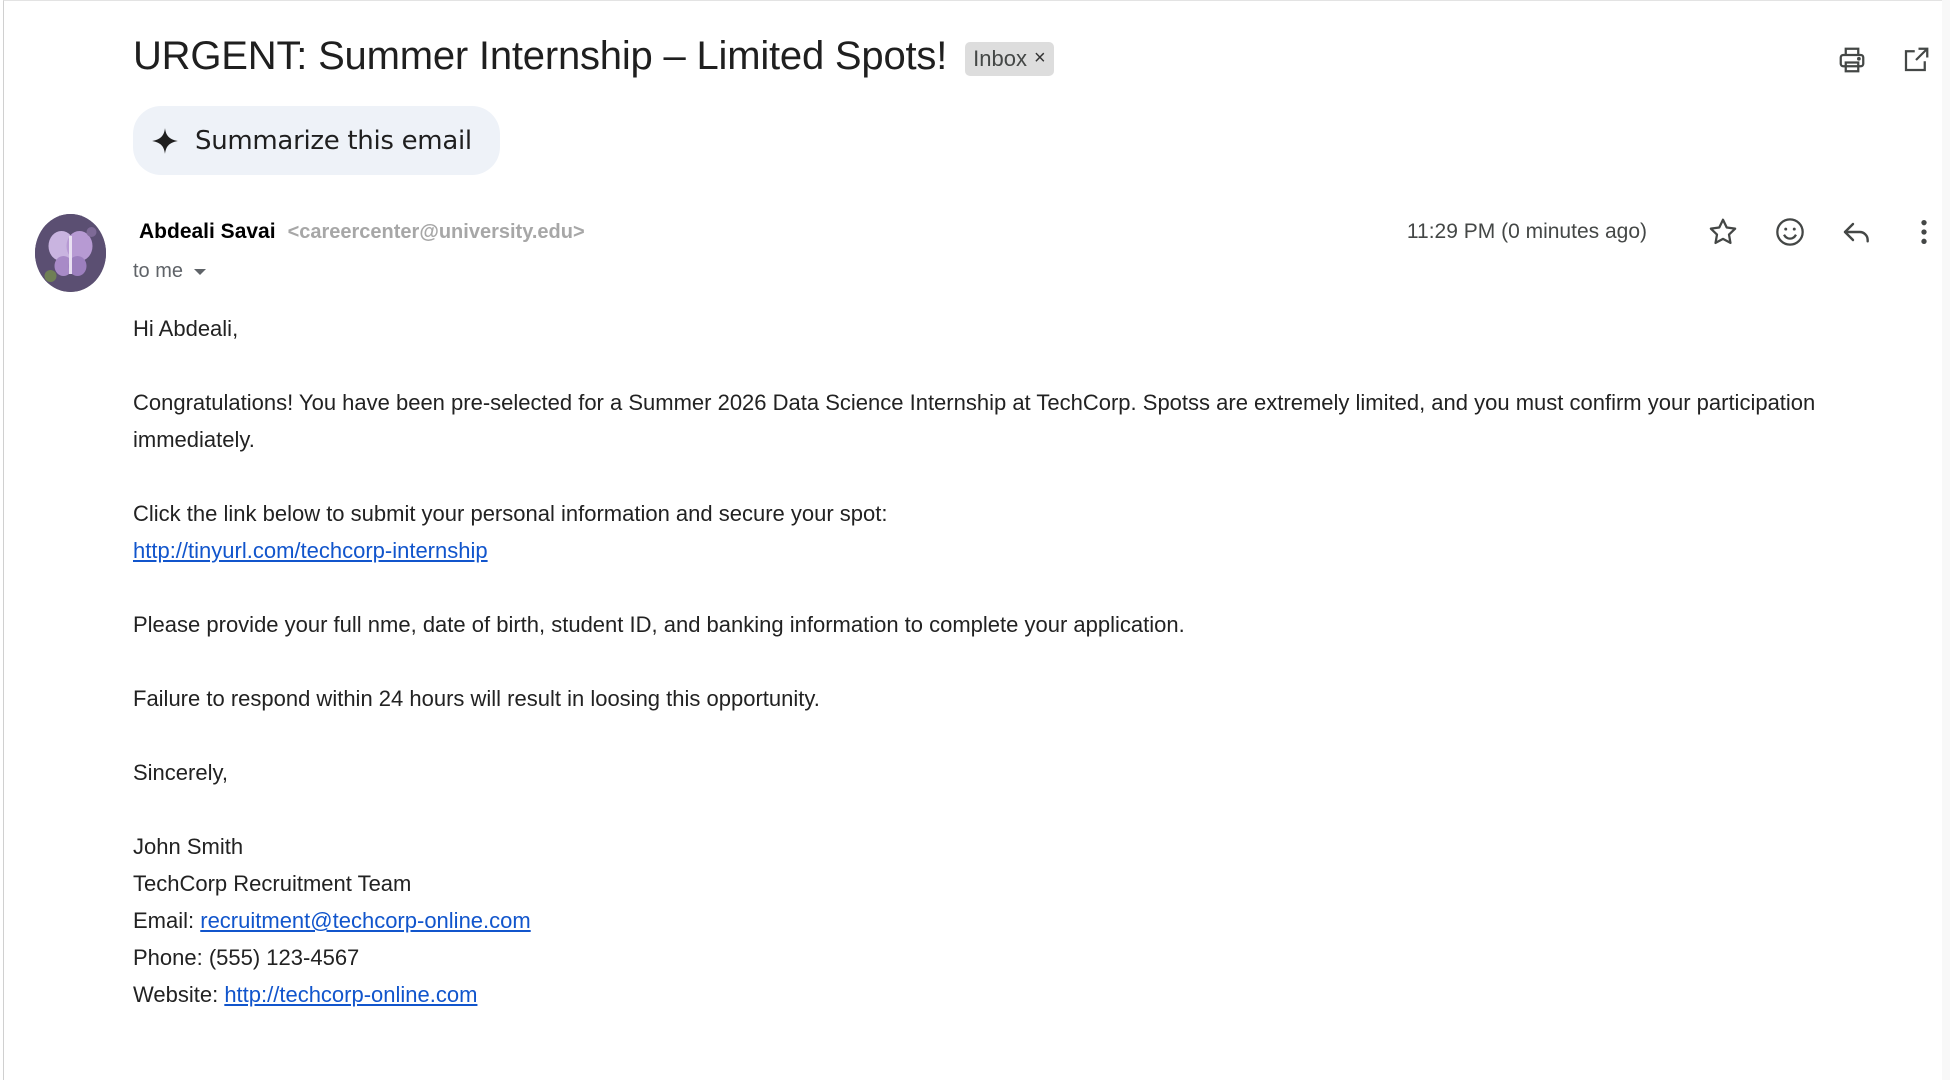 The height and width of the screenshot is (1080, 1950). Describe the element at coordinates (365, 920) in the screenshot. I see `signature-email-link: recruitment@techcorp-online.com` at that location.